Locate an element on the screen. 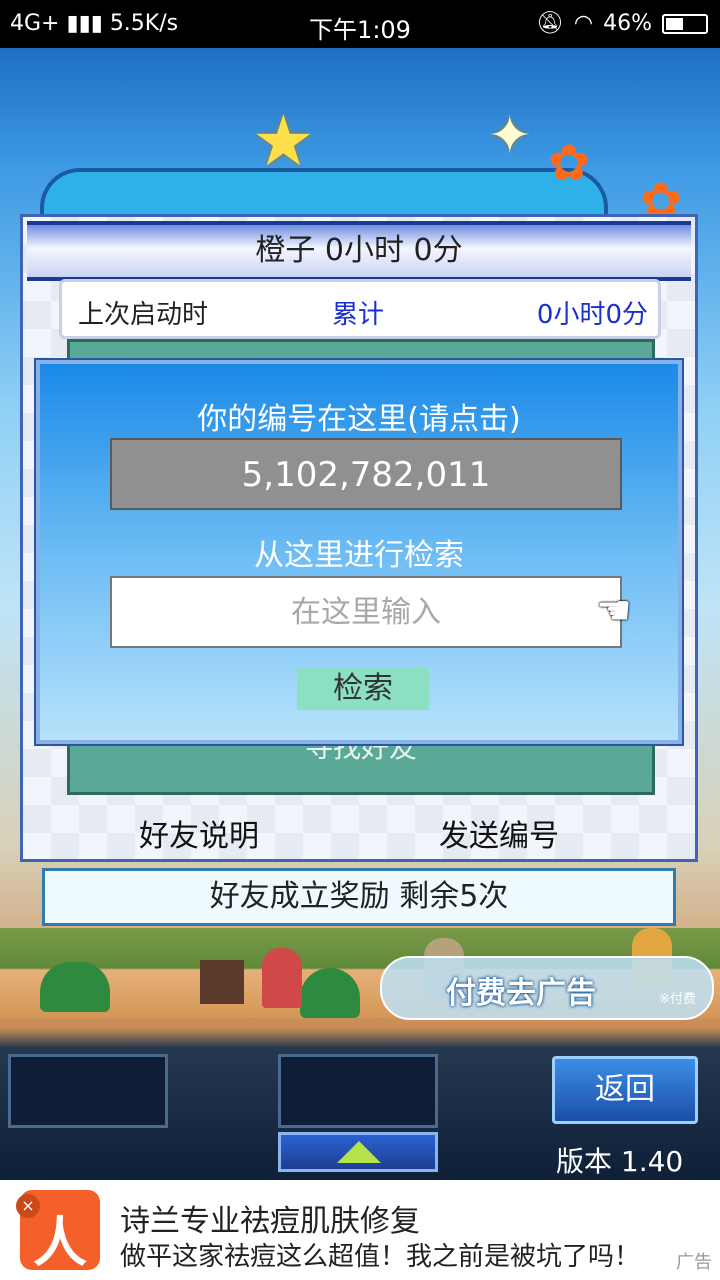 This screenshot has width=720, height=1280. last-launch-label: 上次启动时 is located at coordinates (143, 315).